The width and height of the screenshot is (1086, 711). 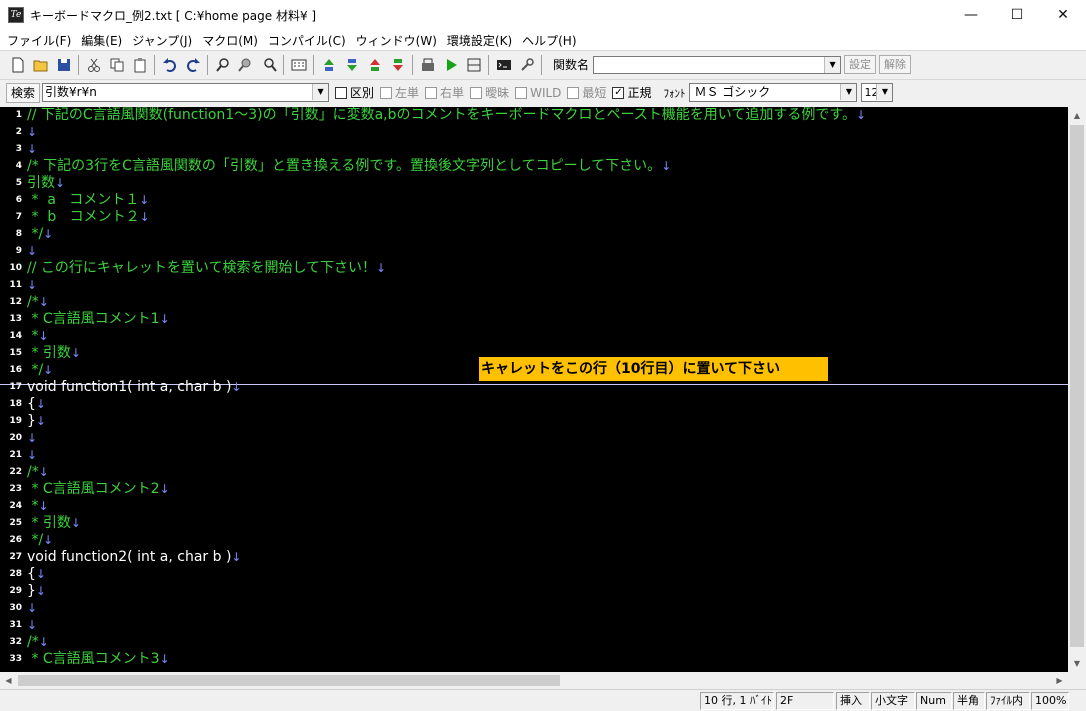 What do you see at coordinates (431, 92) in the screenshot?
I see `checkbox-right-word` at bounding box center [431, 92].